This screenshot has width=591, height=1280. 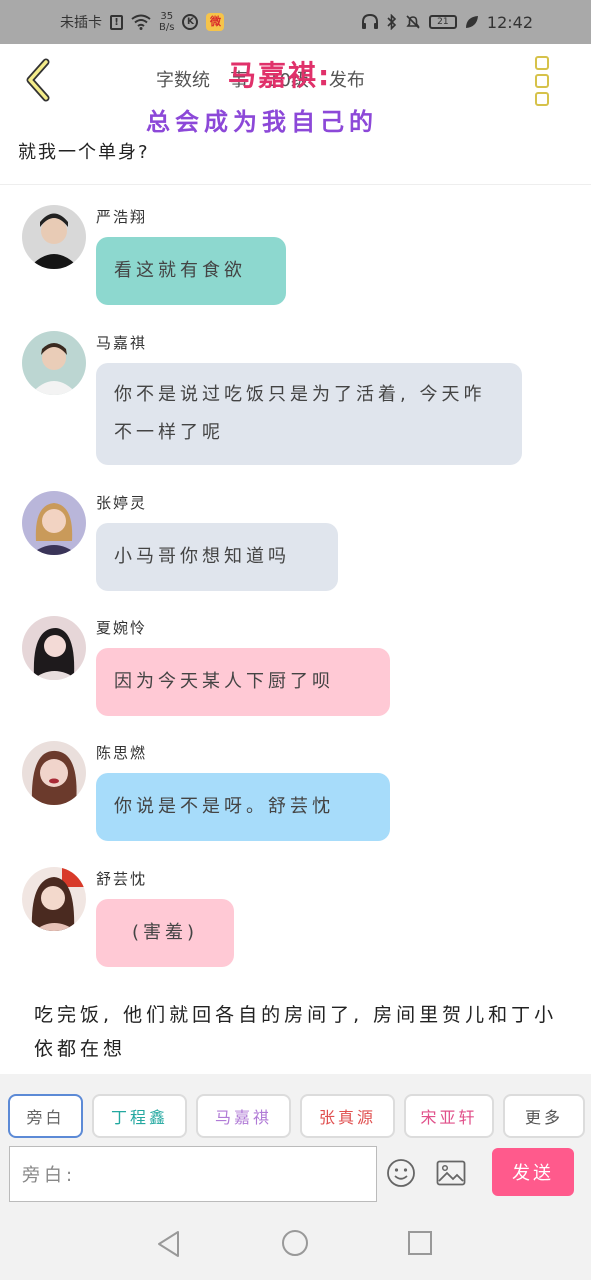 What do you see at coordinates (243, 1116) in the screenshot?
I see `role-chip: 马嘉祺` at bounding box center [243, 1116].